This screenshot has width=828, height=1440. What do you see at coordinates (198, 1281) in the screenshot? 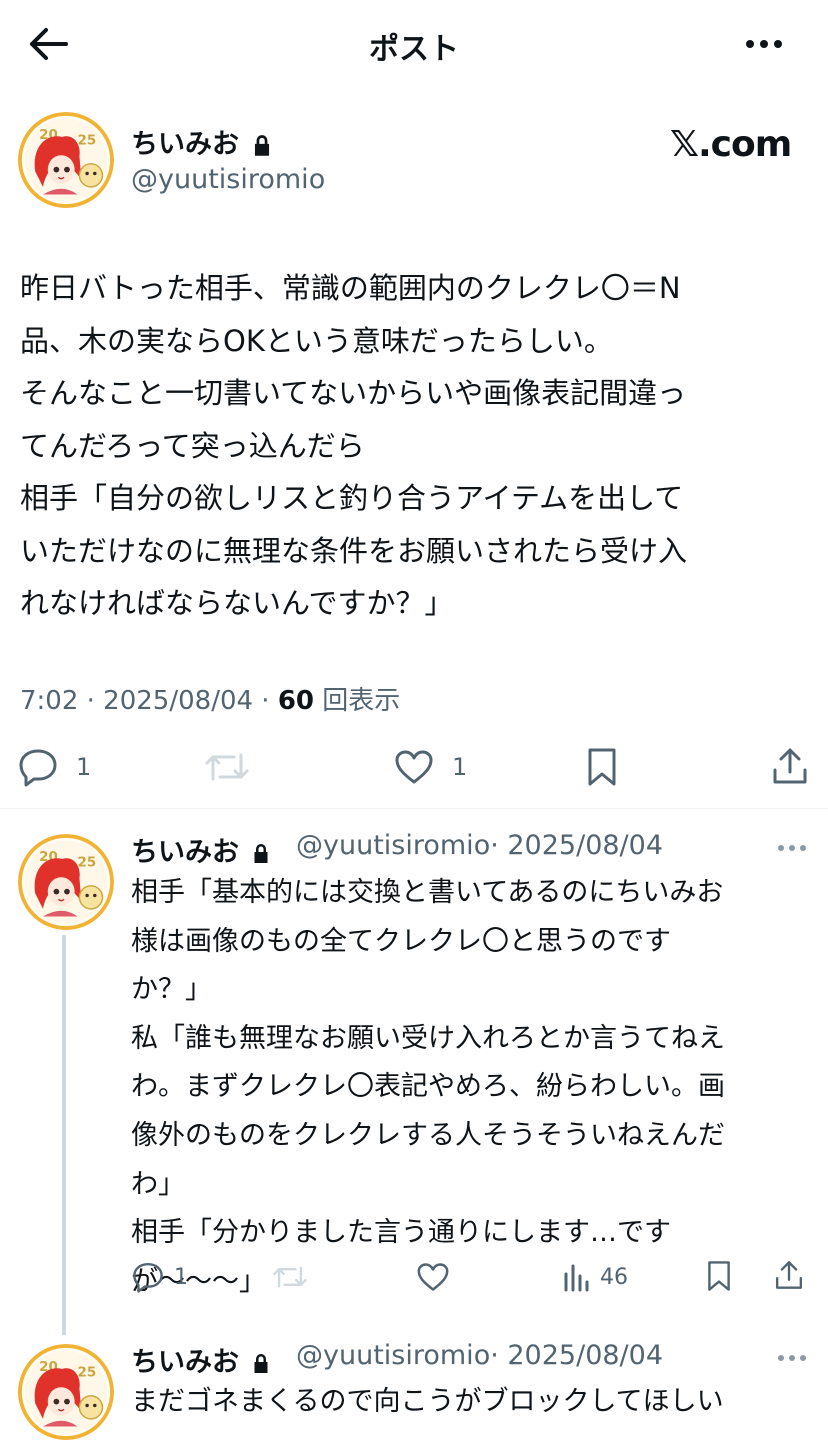
I see `reply-text-line: が〜〜〜」` at bounding box center [198, 1281].